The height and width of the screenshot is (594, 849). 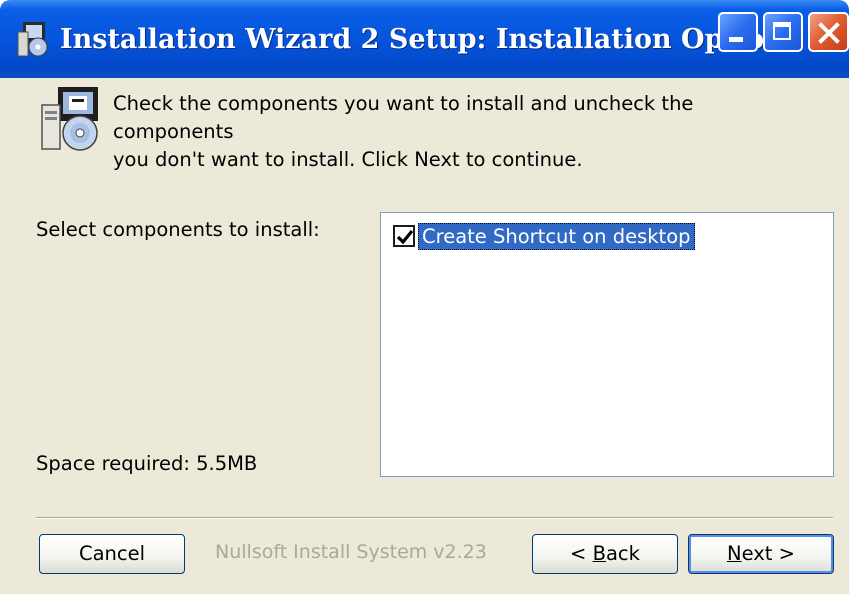 I want to click on next-mnemonic: N, so click(x=734, y=553).